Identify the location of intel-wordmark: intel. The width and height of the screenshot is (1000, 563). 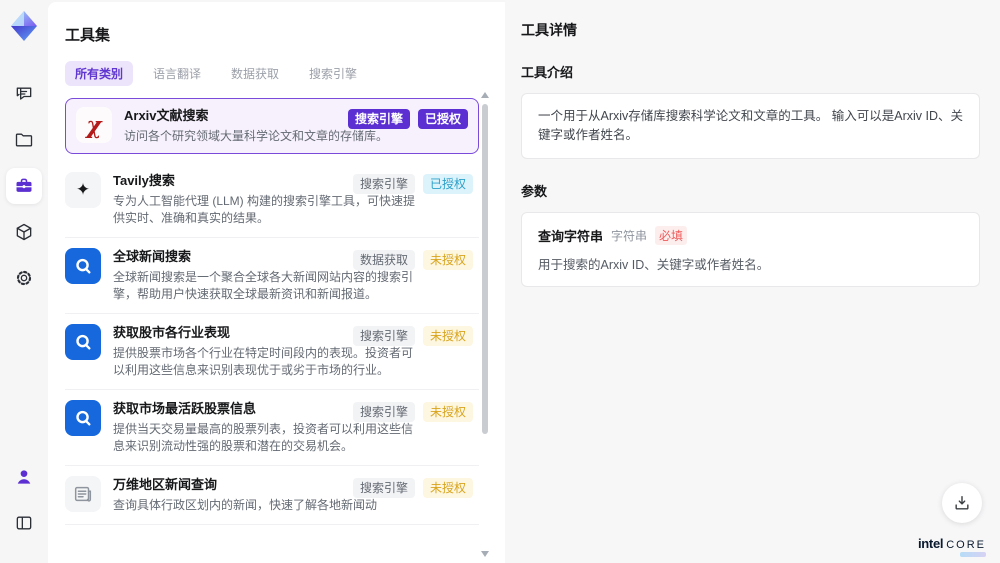
(930, 543).